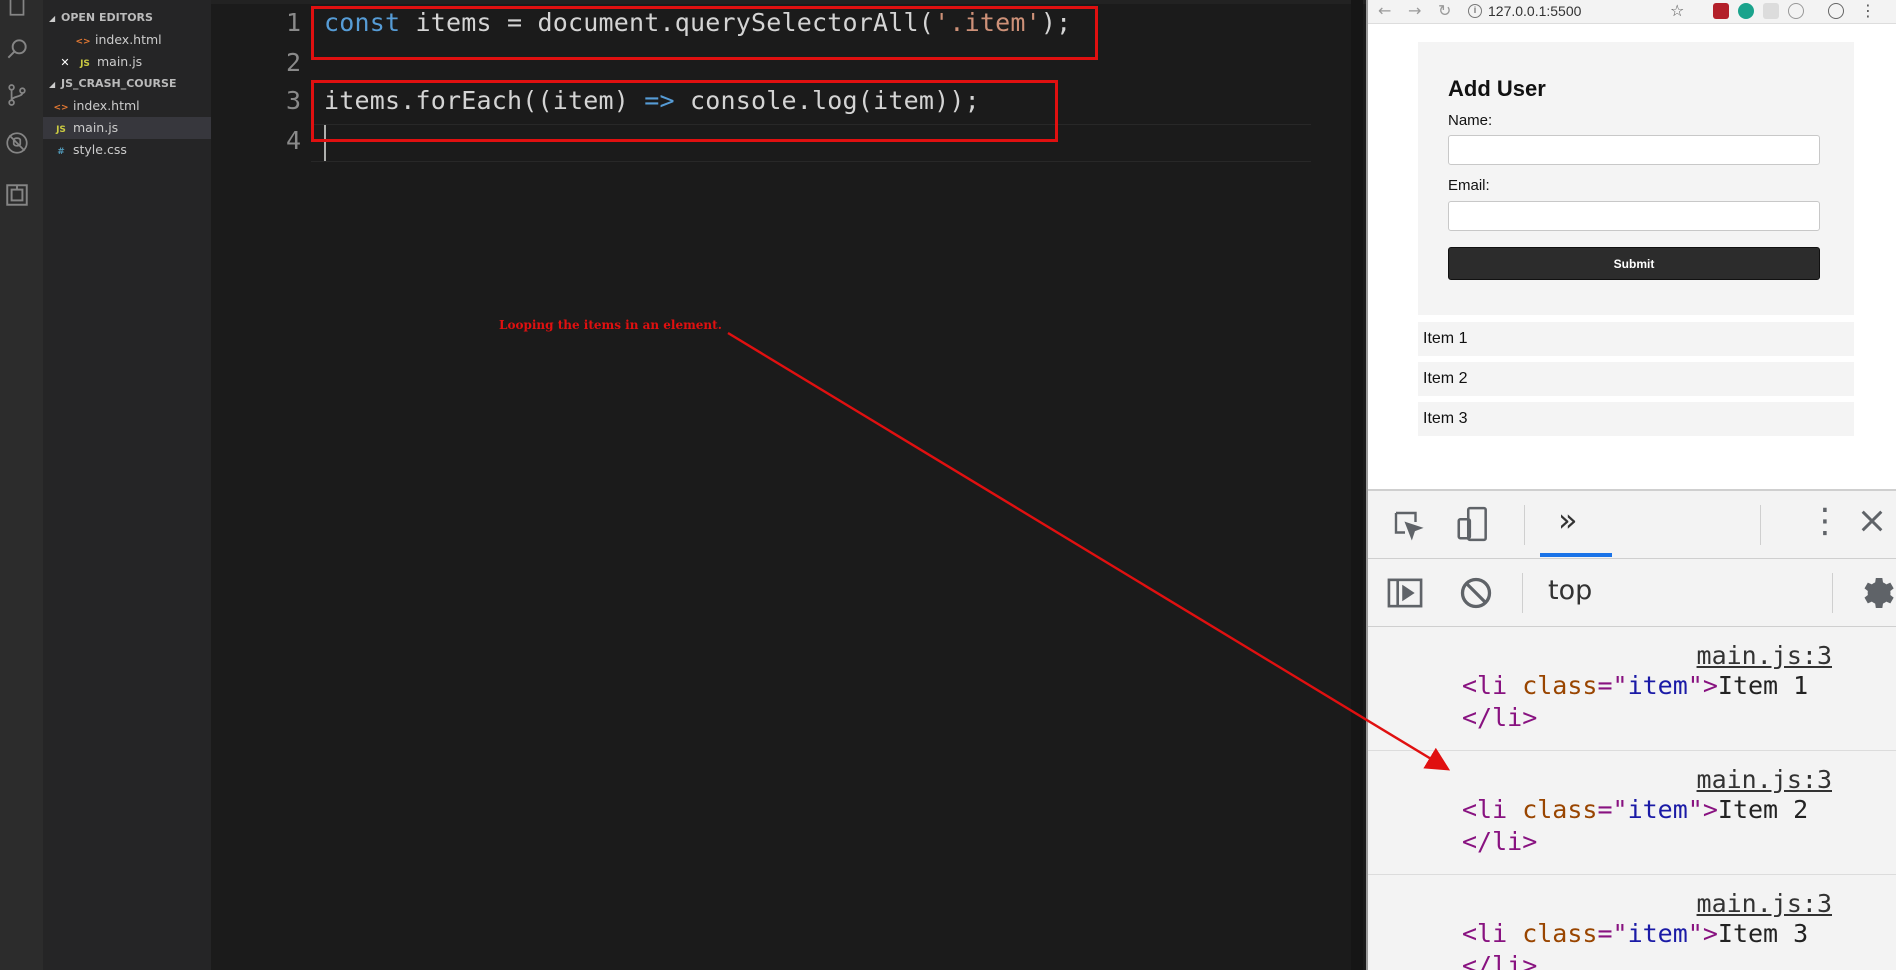 The image size is (1896, 970). Describe the element at coordinates (21, 485) in the screenshot. I see `activity-bar` at that location.